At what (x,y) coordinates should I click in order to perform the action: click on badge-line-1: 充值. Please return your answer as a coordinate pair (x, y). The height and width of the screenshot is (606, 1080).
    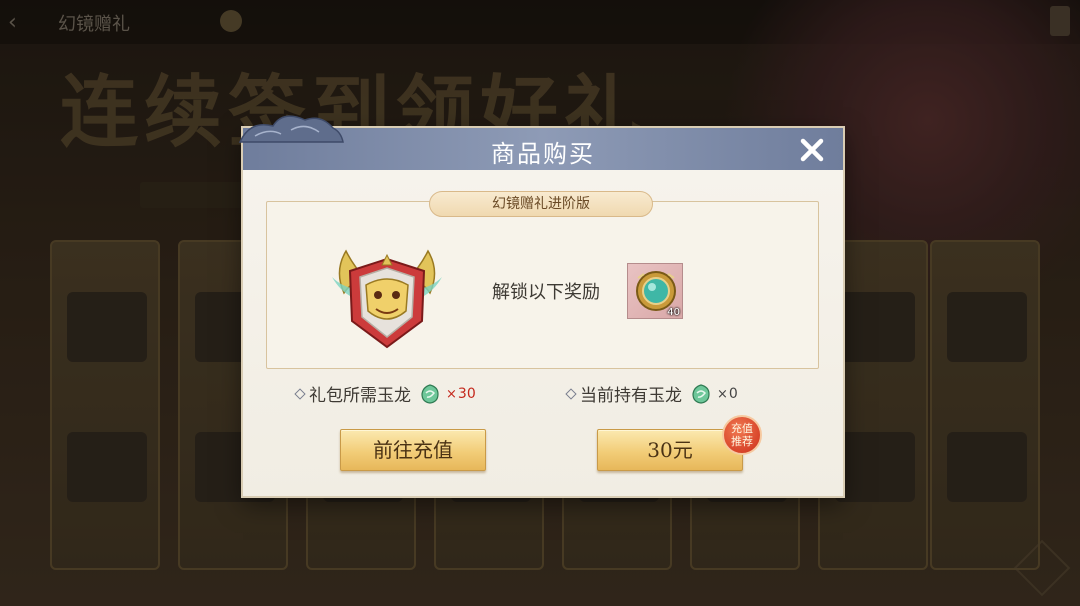
    Looking at the image, I should click on (742, 428).